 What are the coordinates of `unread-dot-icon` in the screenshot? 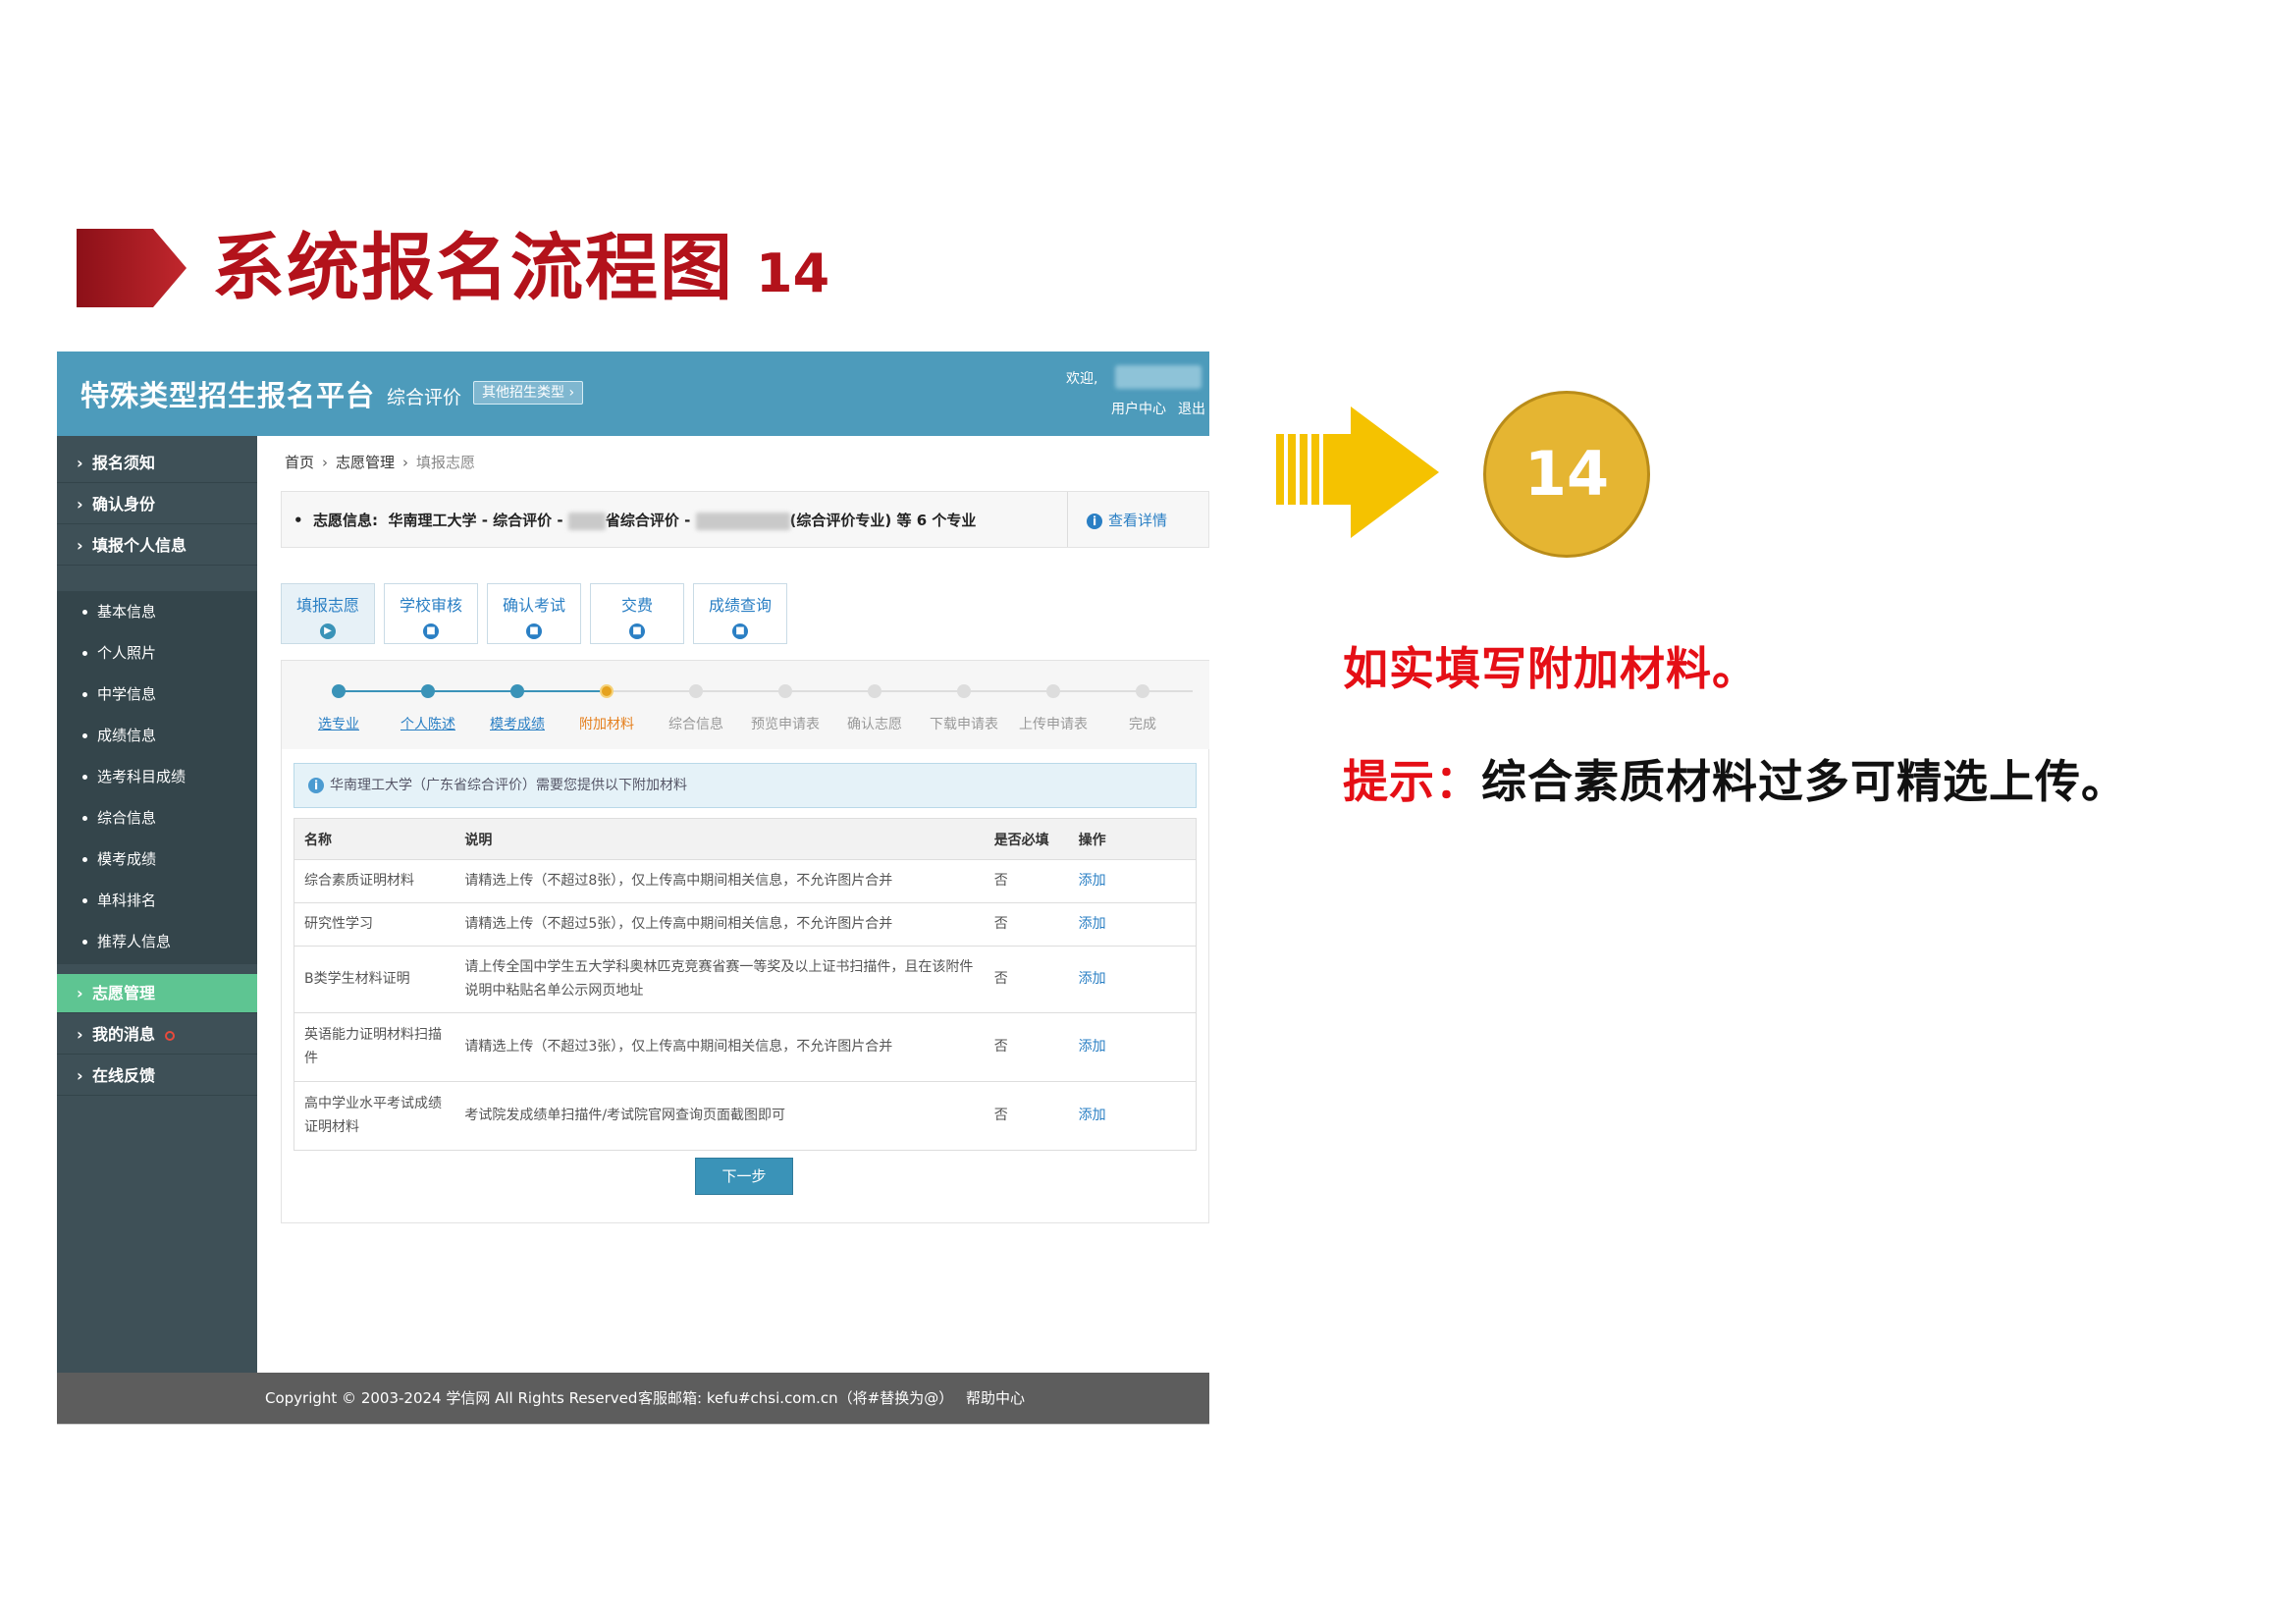 It's located at (170, 1035).